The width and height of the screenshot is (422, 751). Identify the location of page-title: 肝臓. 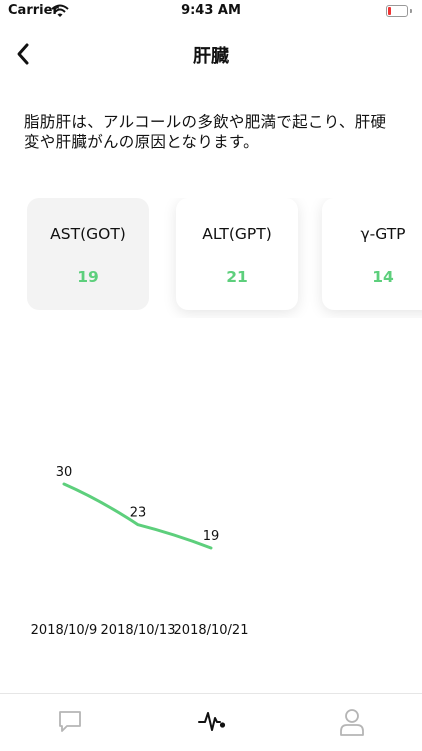
(211, 56).